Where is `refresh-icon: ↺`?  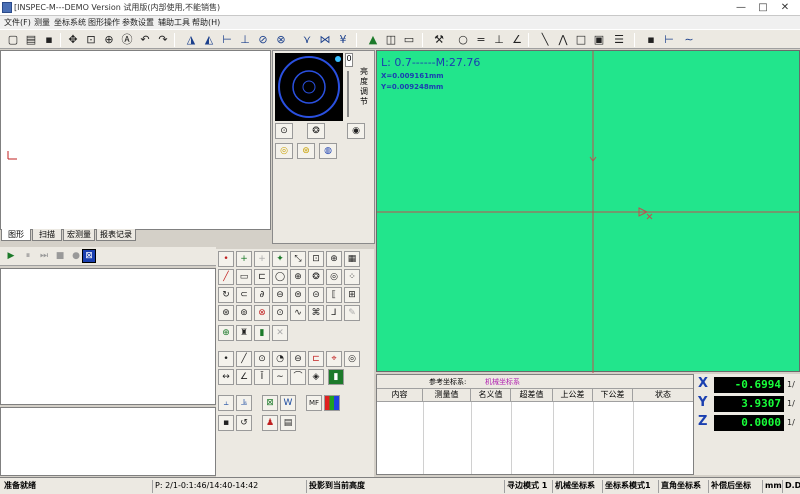 refresh-icon: ↺ is located at coordinates (244, 423).